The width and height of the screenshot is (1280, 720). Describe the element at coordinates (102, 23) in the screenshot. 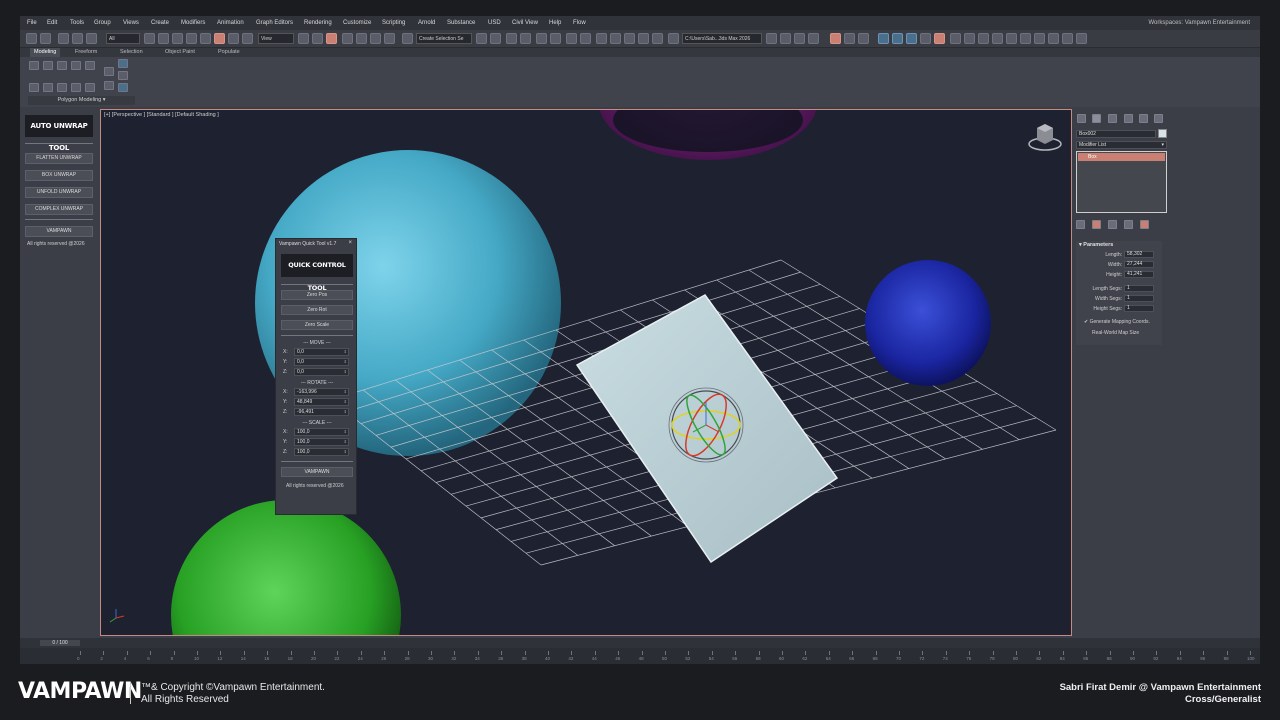

I see `menu-group: Group` at that location.